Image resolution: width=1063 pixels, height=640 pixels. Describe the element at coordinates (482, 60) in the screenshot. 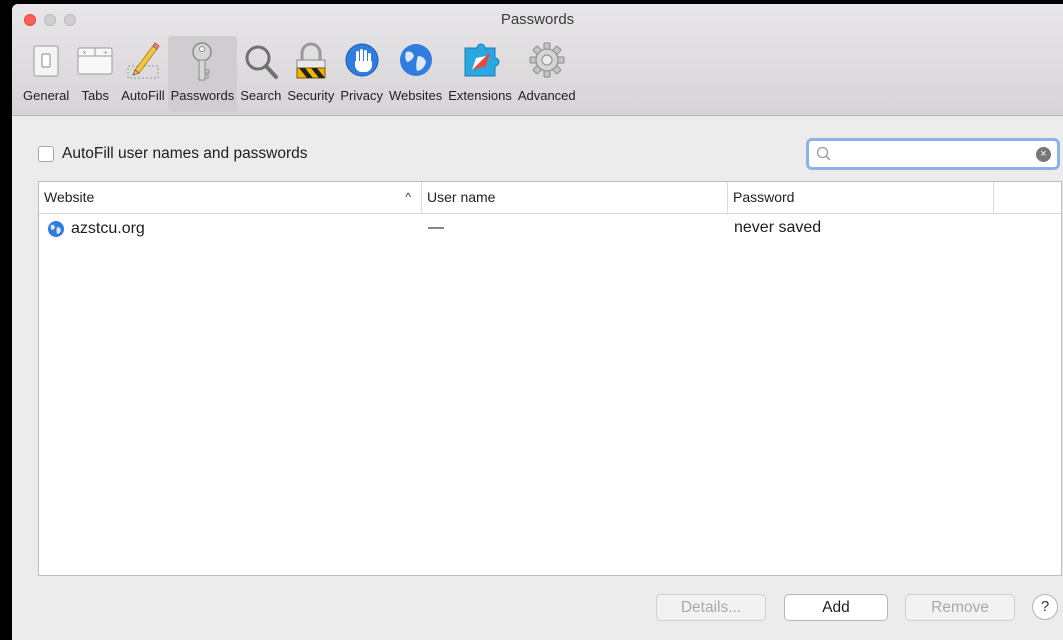

I see `puzzle-icon` at that location.